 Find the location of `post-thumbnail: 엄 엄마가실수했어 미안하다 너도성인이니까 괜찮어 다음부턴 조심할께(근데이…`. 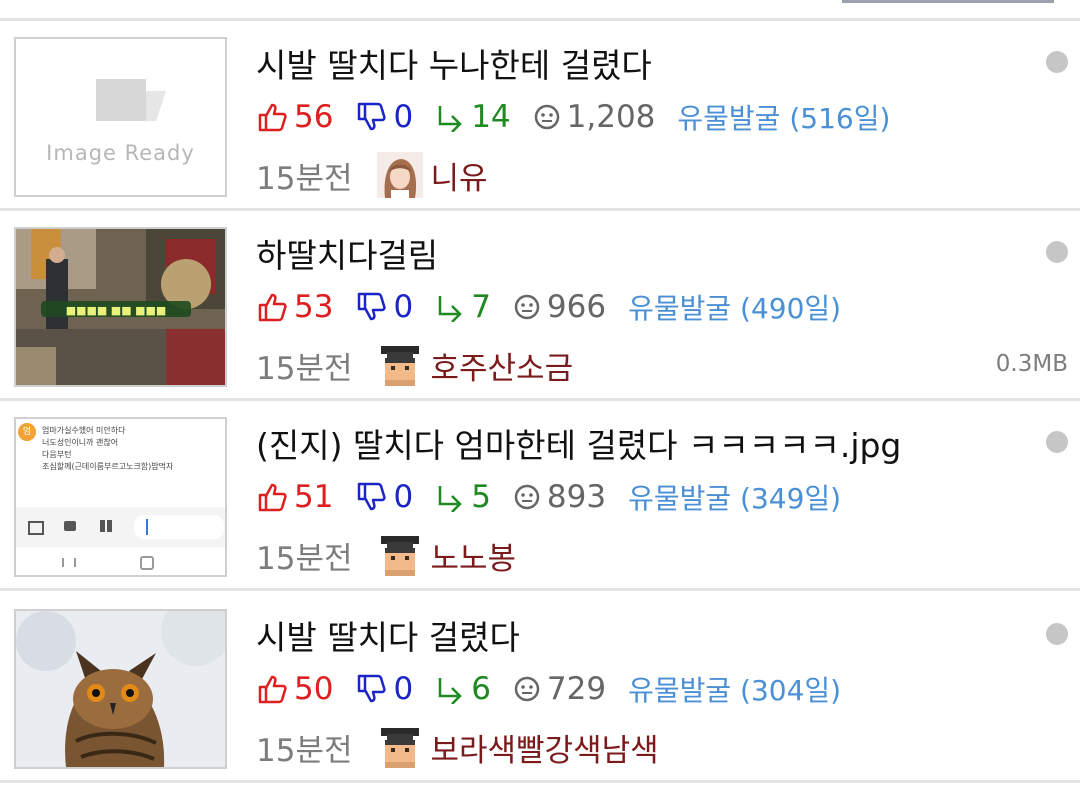

post-thumbnail: 엄 엄마가실수했어 미안하다 너도성인이니까 괜찮어 다음부턴 조심할께(근데이… is located at coordinates (120, 497).